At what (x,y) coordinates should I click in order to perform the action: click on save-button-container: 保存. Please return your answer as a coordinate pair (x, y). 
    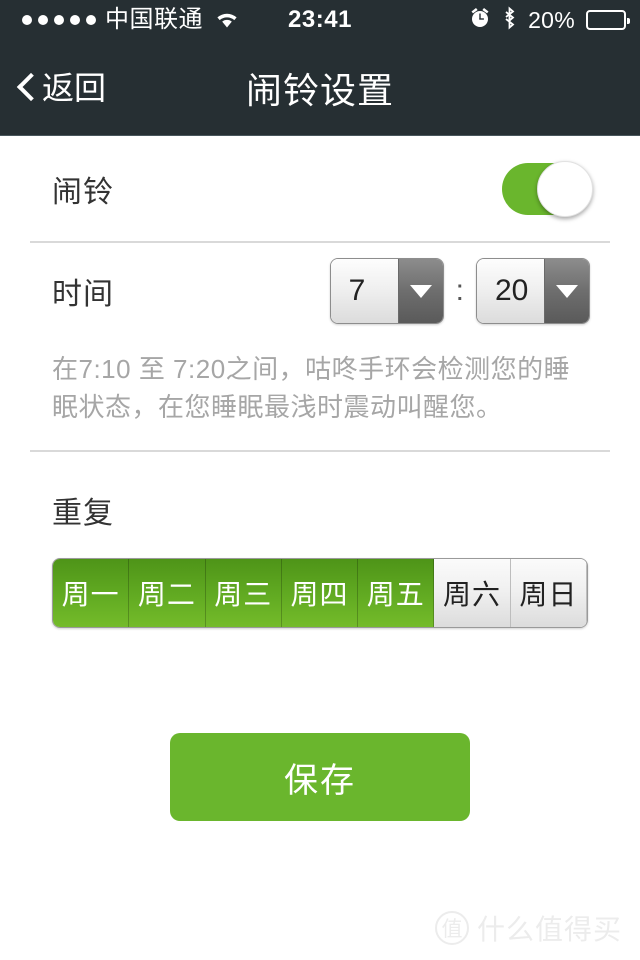
    Looking at the image, I should click on (320, 777).